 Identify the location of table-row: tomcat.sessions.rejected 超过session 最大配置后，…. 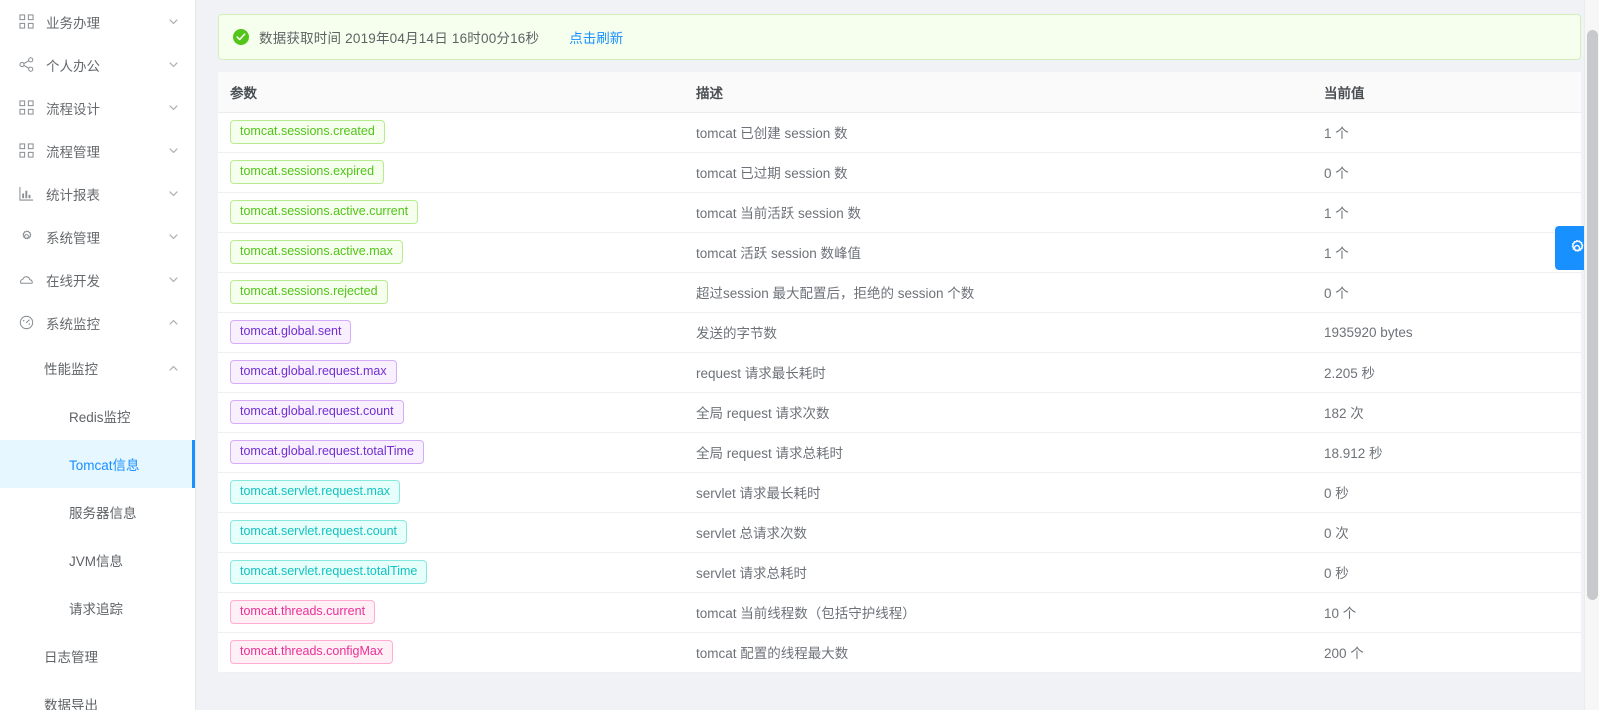
(899, 292).